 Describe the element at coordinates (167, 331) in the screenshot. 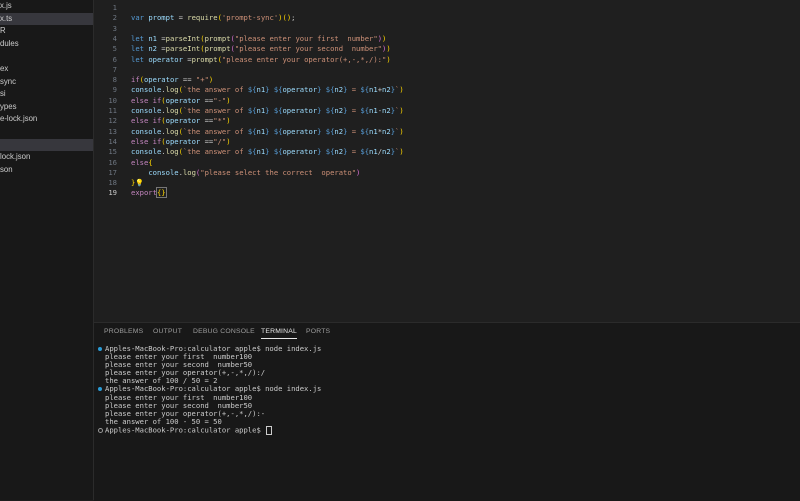

I see `panel-tab-output: OUTPUT` at that location.